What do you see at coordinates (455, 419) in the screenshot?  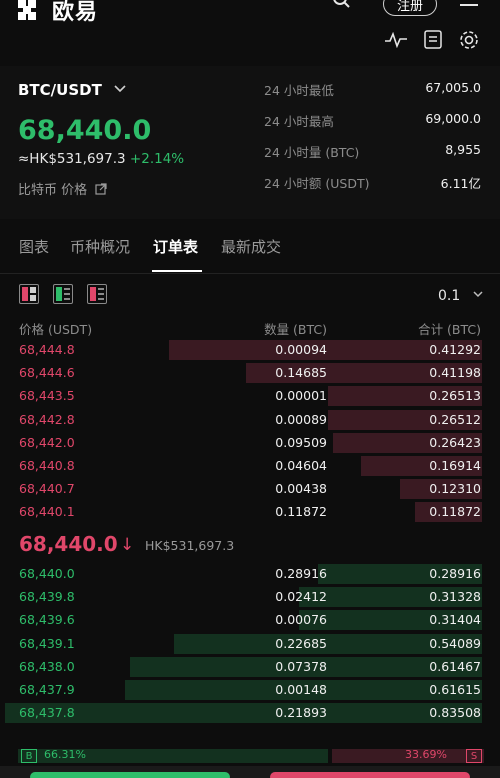 I see `row-total: 0.26512` at bounding box center [455, 419].